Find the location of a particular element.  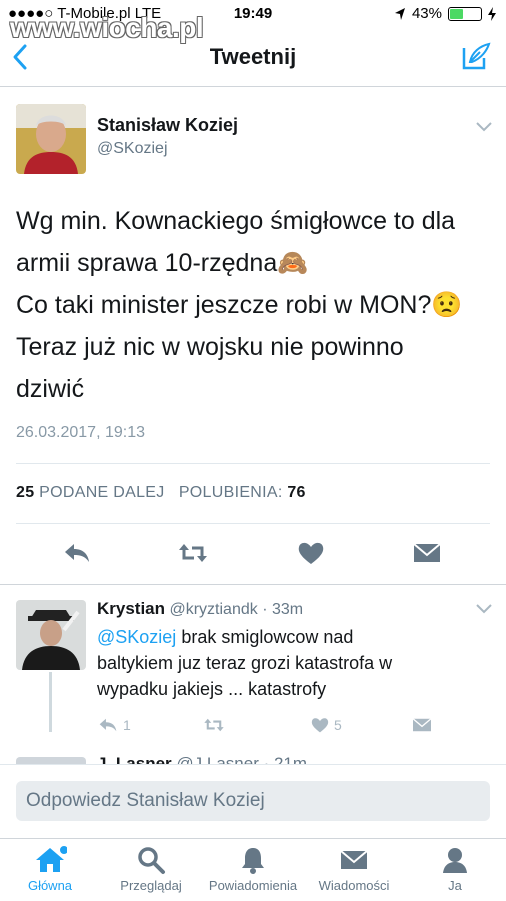

author-photo is located at coordinates (51, 139).